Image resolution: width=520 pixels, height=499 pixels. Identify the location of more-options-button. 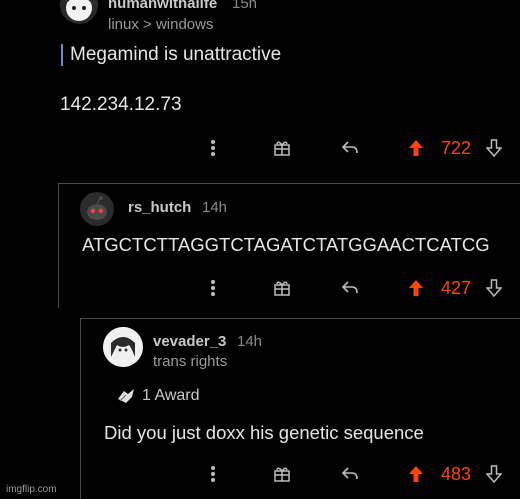
(213, 474).